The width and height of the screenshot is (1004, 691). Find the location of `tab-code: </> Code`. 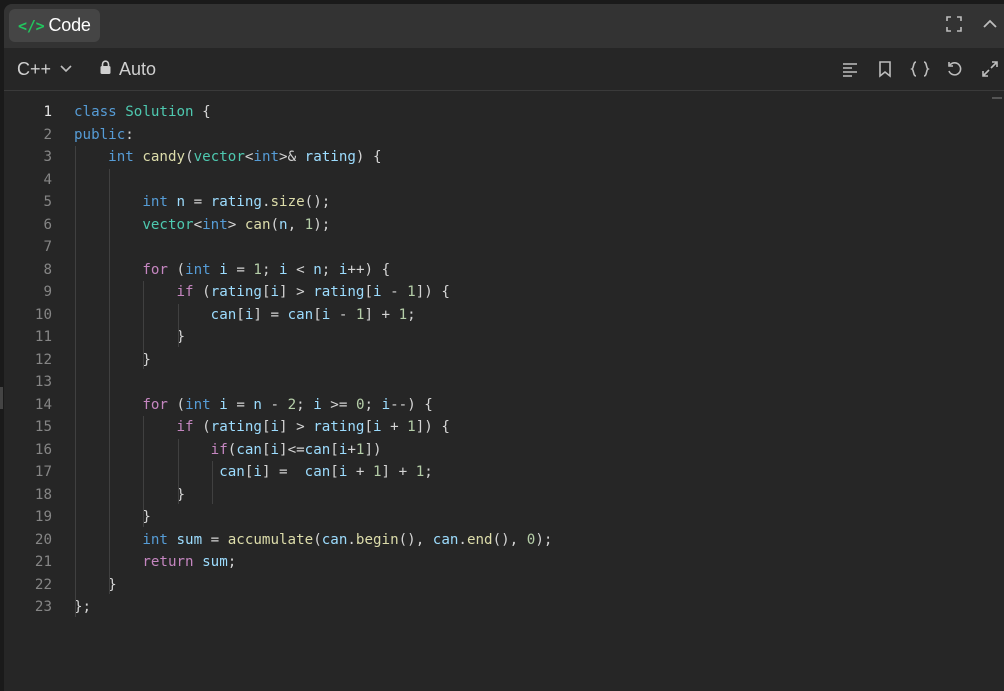

tab-code: </> Code is located at coordinates (54, 25).